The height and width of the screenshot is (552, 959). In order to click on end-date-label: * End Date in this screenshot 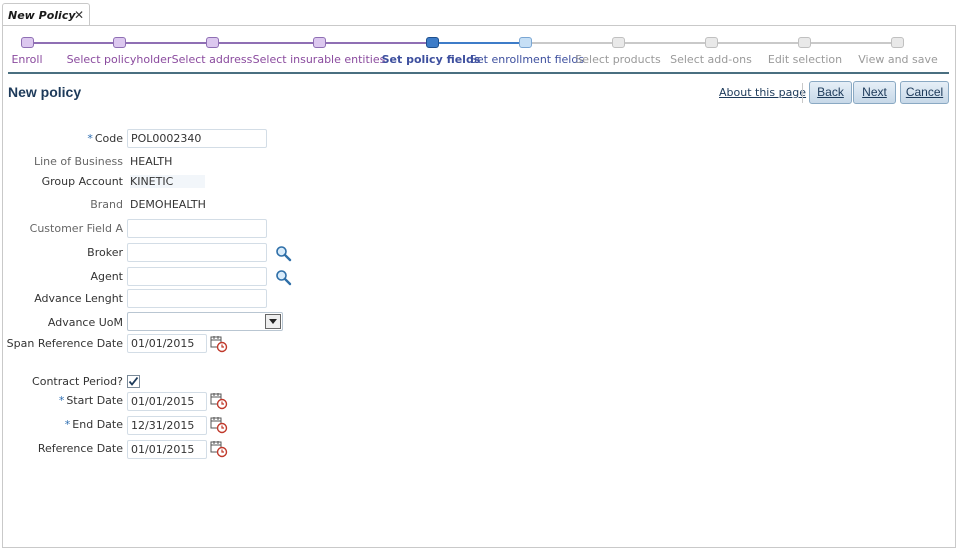, I will do `click(93, 424)`.